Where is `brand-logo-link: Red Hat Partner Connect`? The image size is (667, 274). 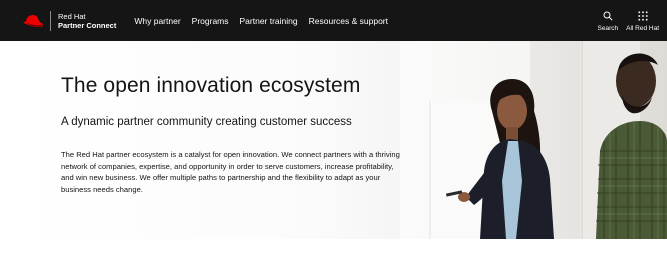
brand-logo-link: Red Hat Partner Connect is located at coordinates (58, 20).